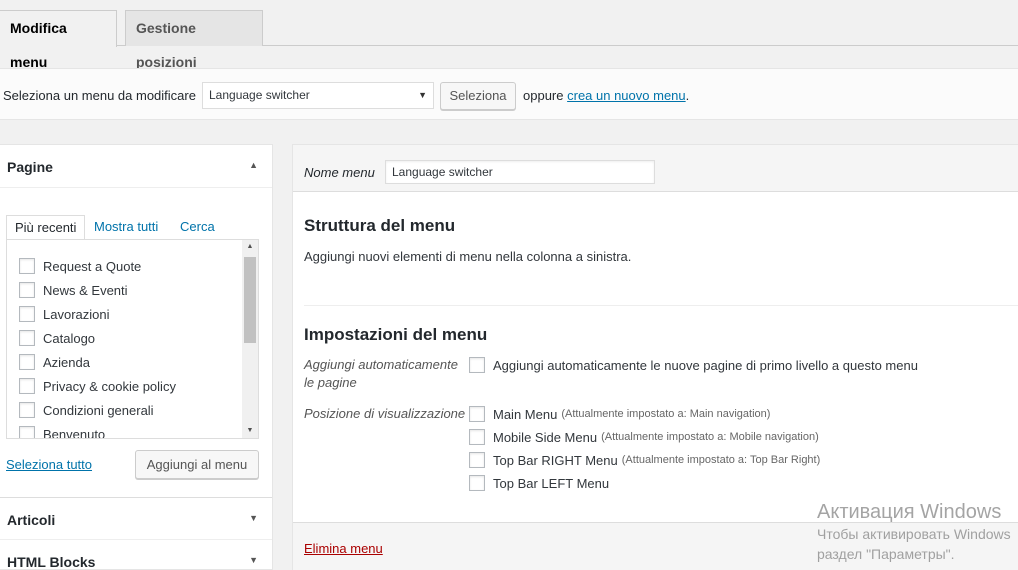 The width and height of the screenshot is (1018, 570). I want to click on menu-name-label: Nome menu, so click(339, 172).